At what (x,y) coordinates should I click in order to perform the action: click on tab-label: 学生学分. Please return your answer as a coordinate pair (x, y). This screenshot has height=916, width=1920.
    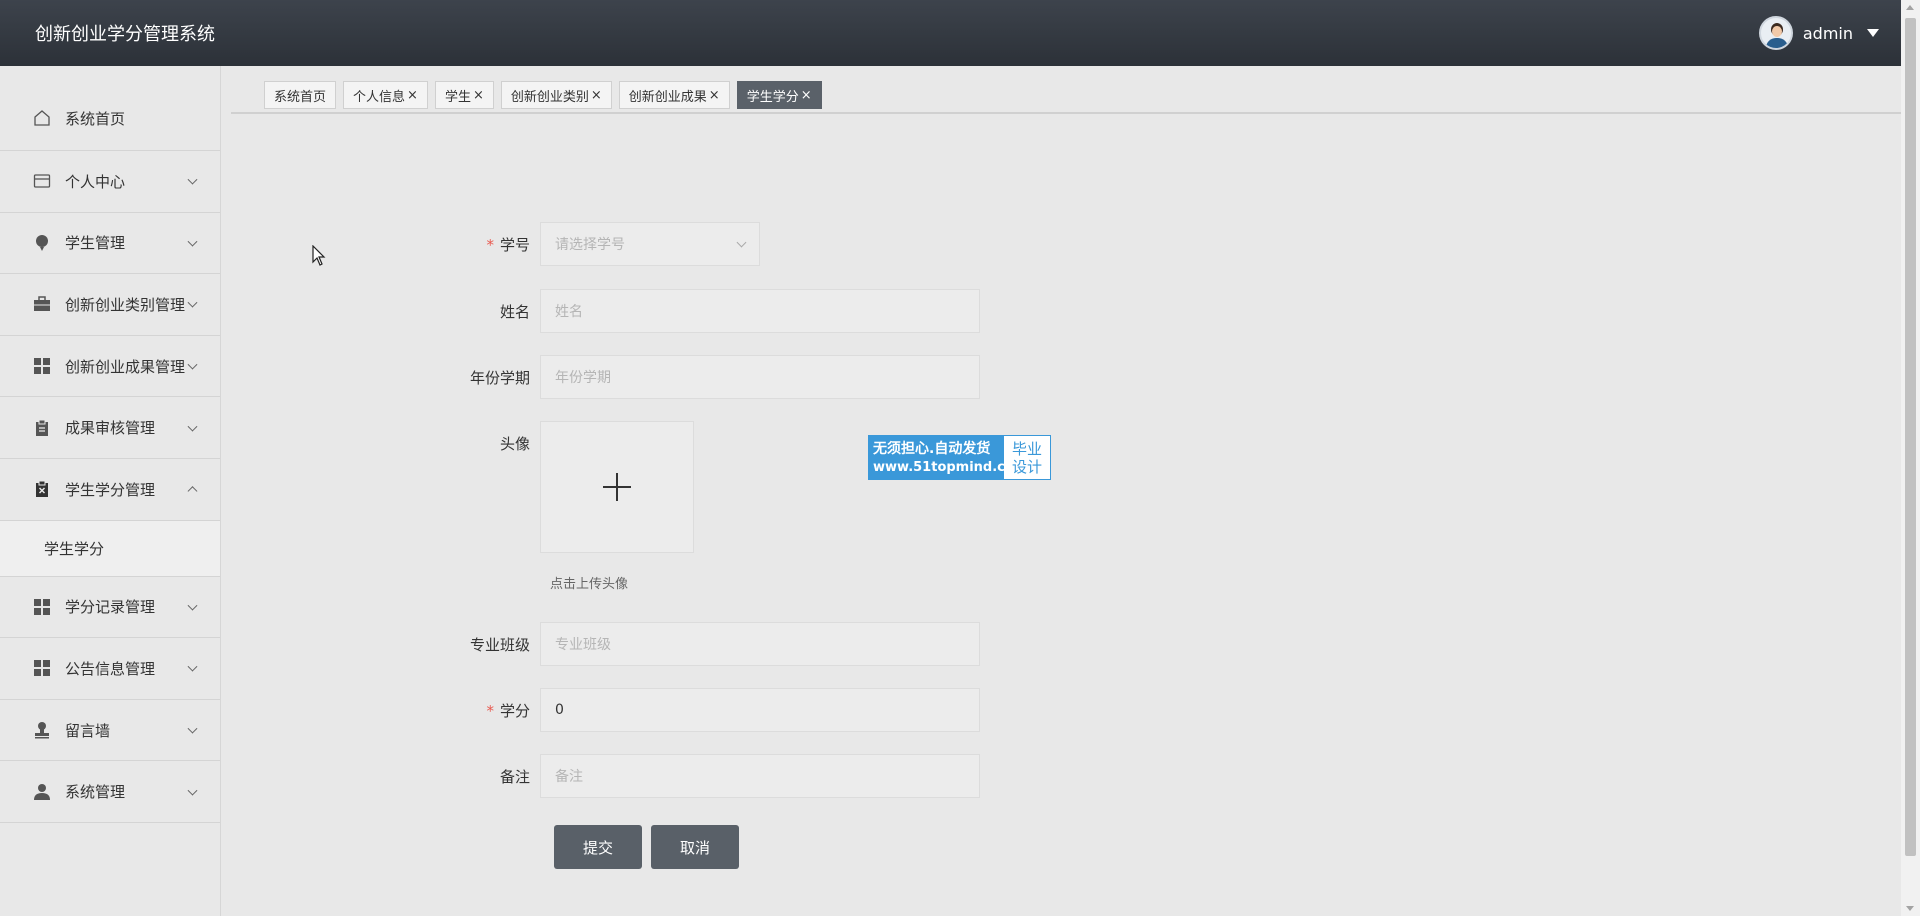
    Looking at the image, I should click on (772, 97).